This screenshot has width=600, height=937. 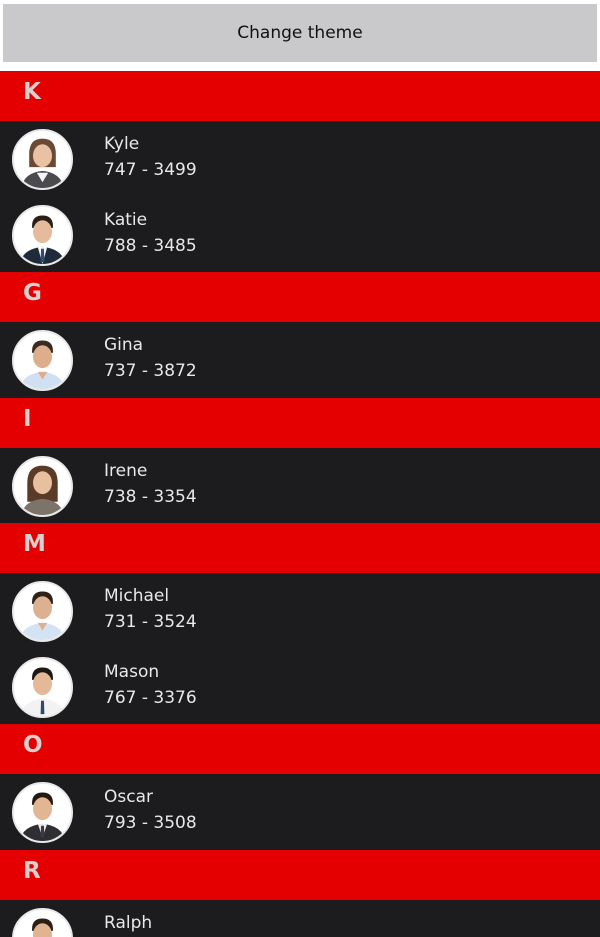 What do you see at coordinates (300, 96) in the screenshot?
I see `group-header-k: K` at bounding box center [300, 96].